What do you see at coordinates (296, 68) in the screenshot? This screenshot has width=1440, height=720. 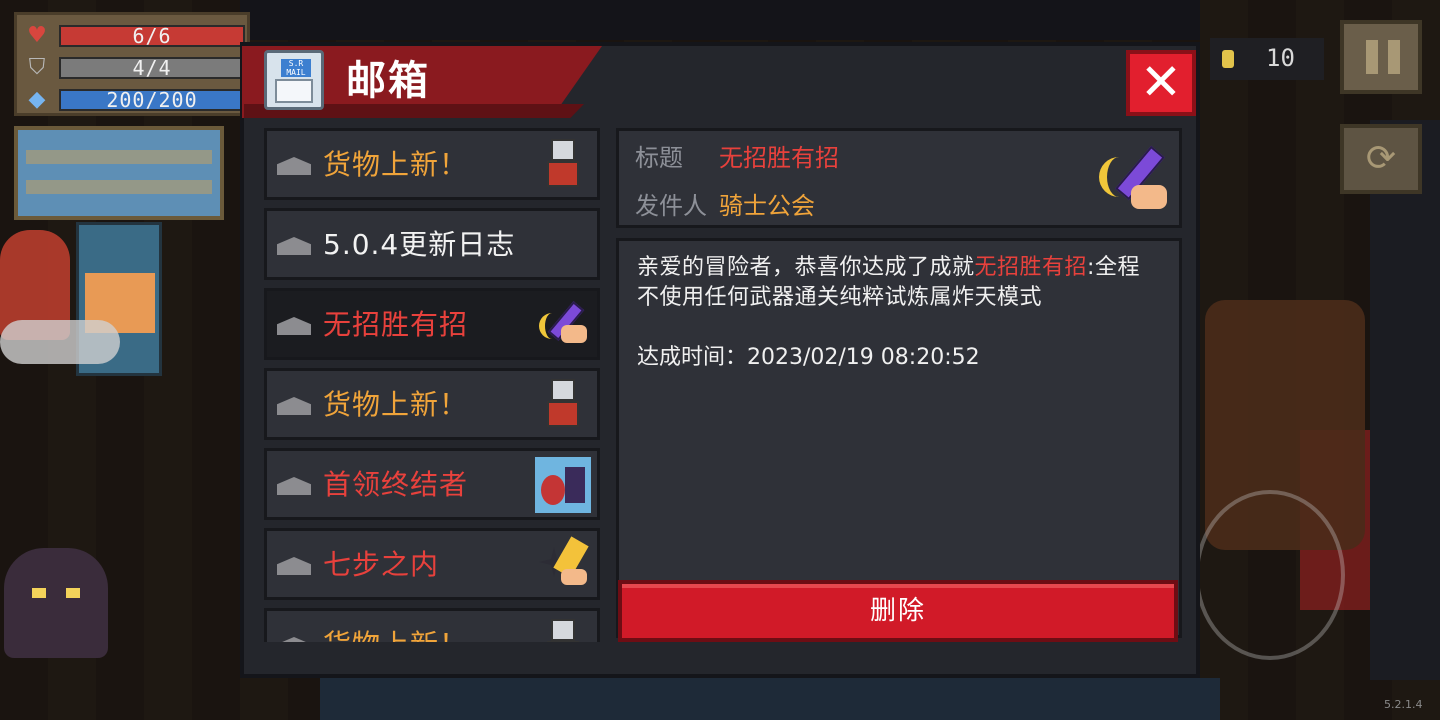 I see `mail-icon-tag: S.R MAIL` at bounding box center [296, 68].